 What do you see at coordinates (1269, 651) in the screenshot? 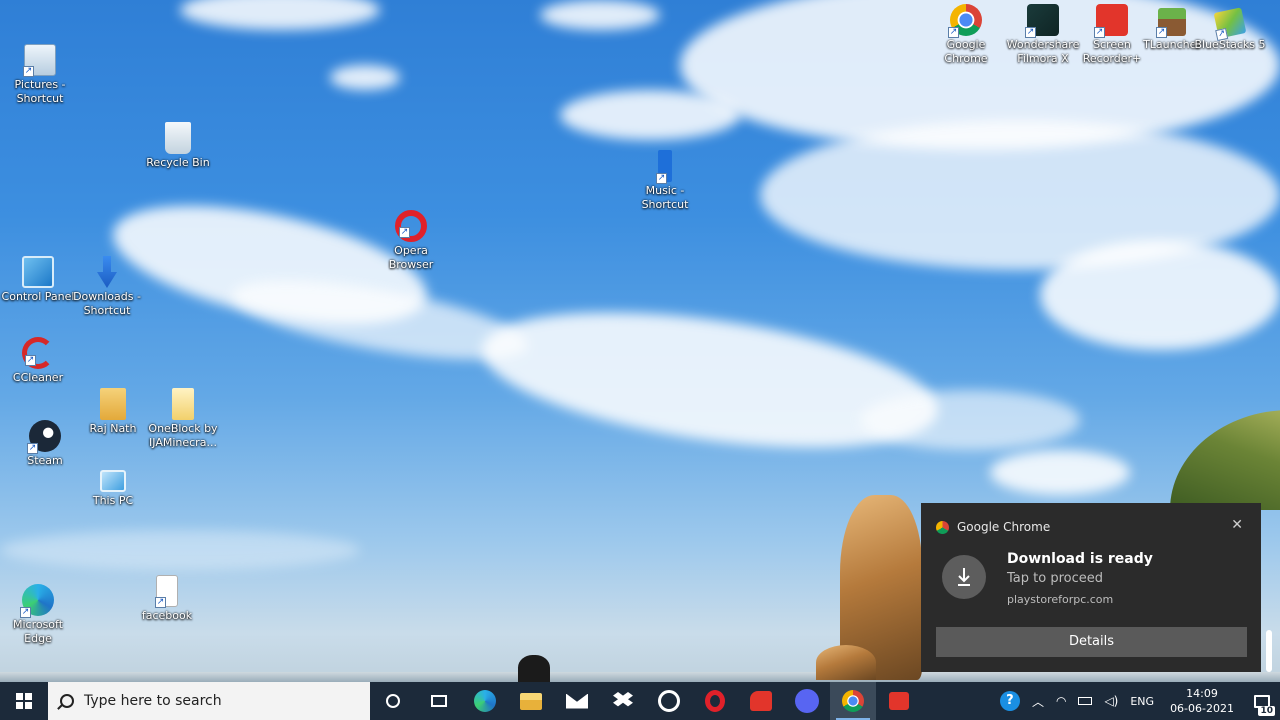
I see `notification-scrollbar` at bounding box center [1269, 651].